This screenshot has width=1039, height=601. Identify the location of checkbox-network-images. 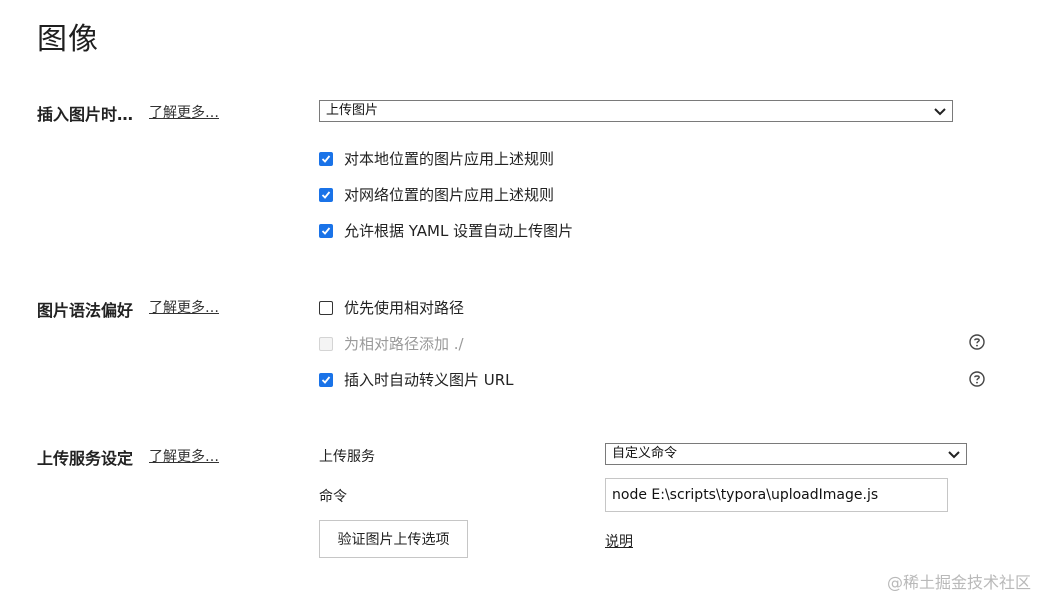
(326, 194).